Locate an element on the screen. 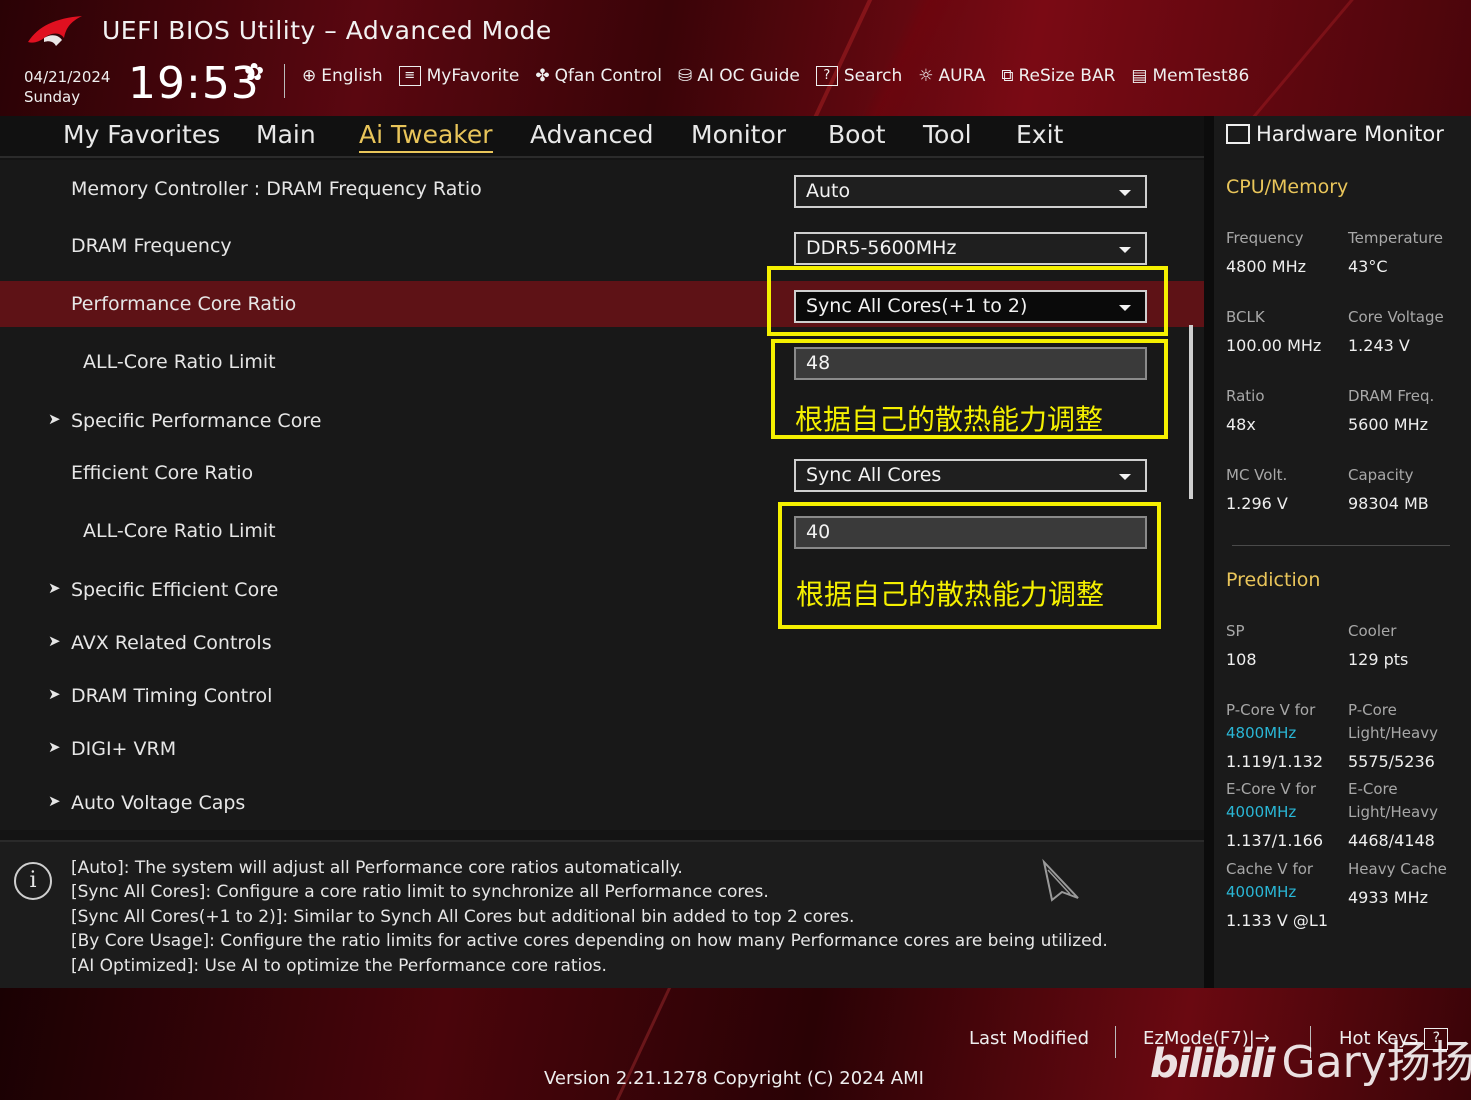 Image resolution: width=1471 pixels, height=1100 pixels. myfavorite-button: ≡ MyFavorite is located at coordinates (459, 76).